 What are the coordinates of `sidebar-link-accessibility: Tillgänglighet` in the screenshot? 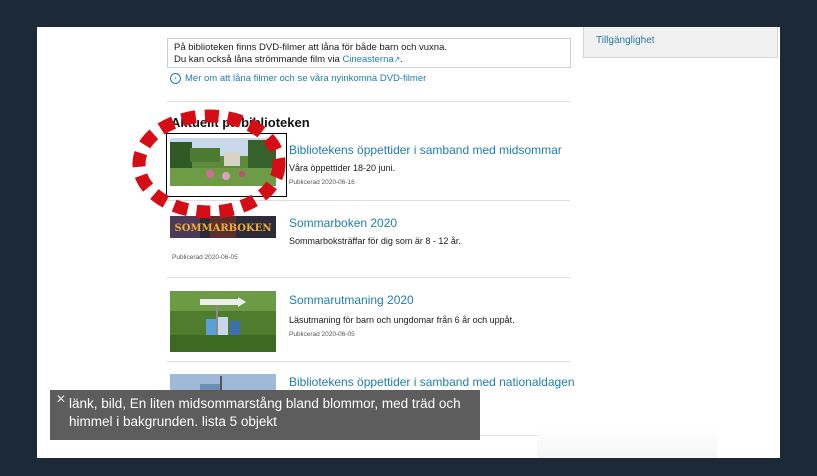 It's located at (625, 40).